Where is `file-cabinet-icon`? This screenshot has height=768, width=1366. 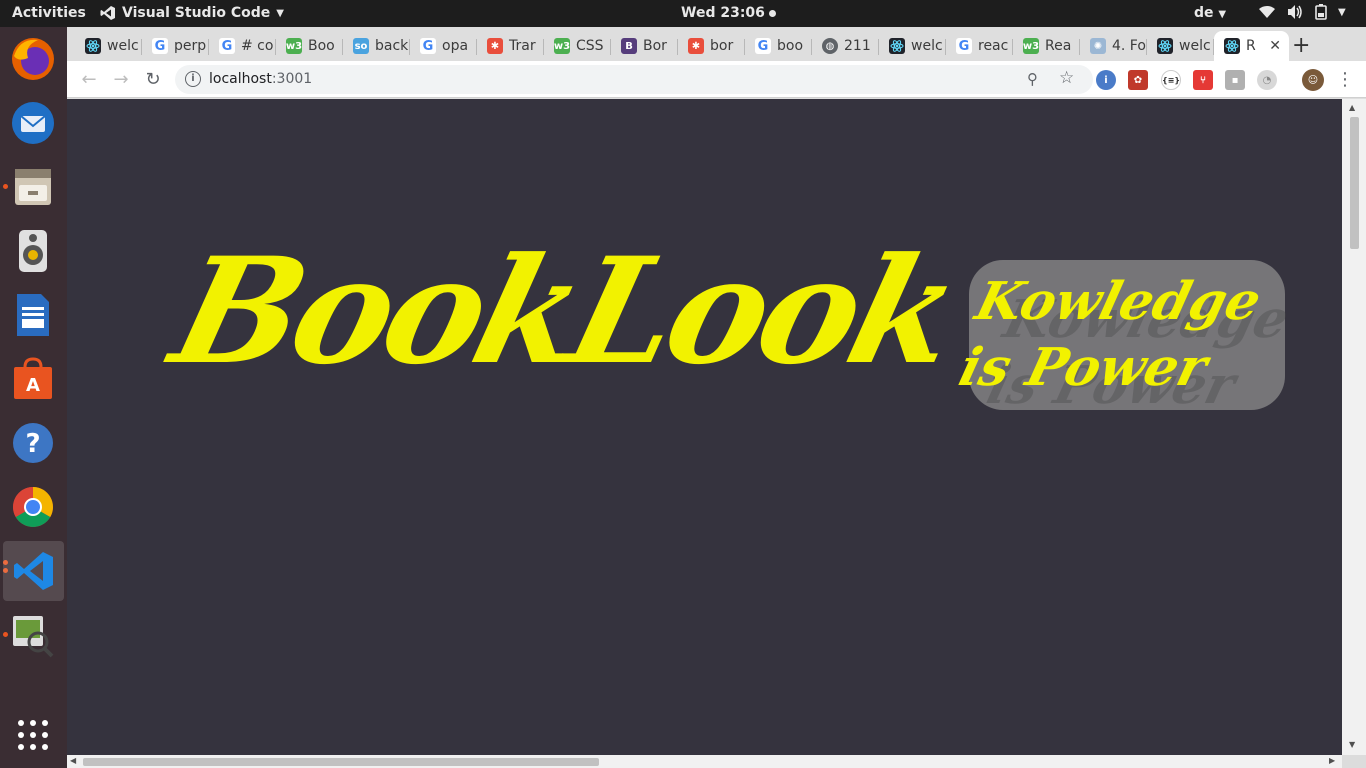 file-cabinet-icon is located at coordinates (33, 187).